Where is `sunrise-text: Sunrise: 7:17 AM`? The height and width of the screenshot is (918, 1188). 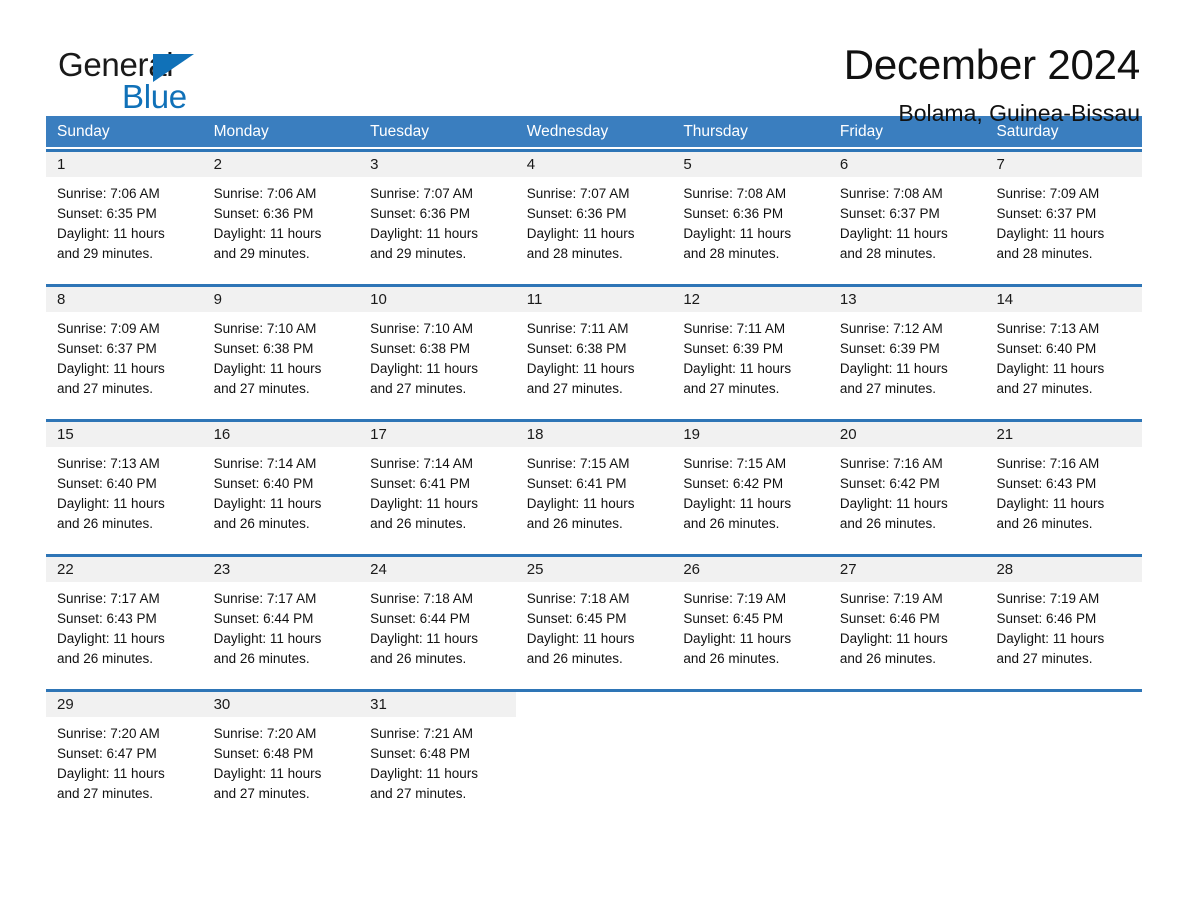 sunrise-text: Sunrise: 7:17 AM is located at coordinates (265, 598).